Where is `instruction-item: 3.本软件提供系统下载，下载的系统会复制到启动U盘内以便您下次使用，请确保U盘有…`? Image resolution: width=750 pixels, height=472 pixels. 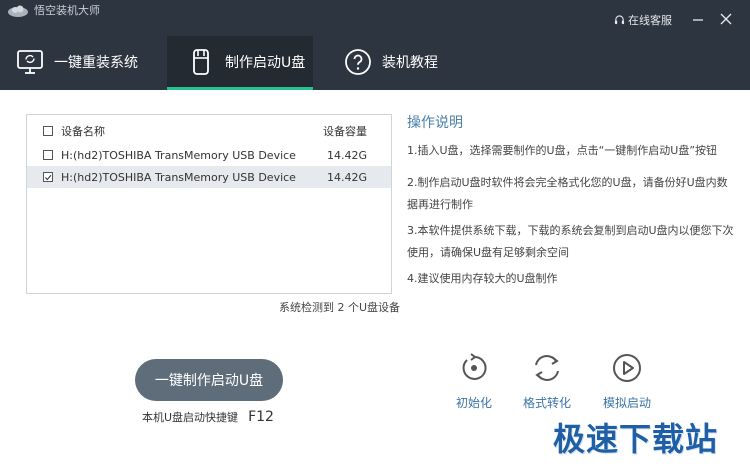 instruction-item: 3.本软件提供系统下载，下载的系统会复制到启动U盘内以便您下次使用，请确保U盘有… is located at coordinates (570, 241).